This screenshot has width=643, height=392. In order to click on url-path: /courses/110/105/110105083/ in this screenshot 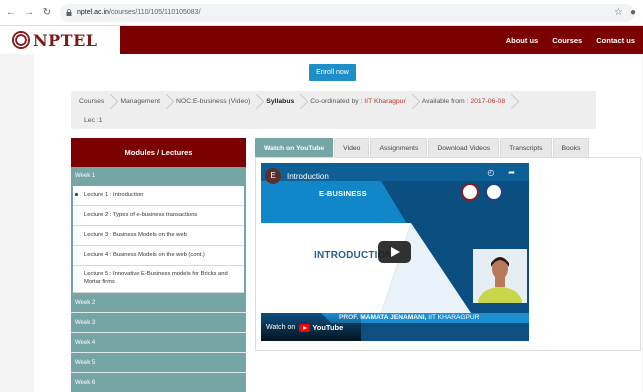, I will do `click(154, 12)`.